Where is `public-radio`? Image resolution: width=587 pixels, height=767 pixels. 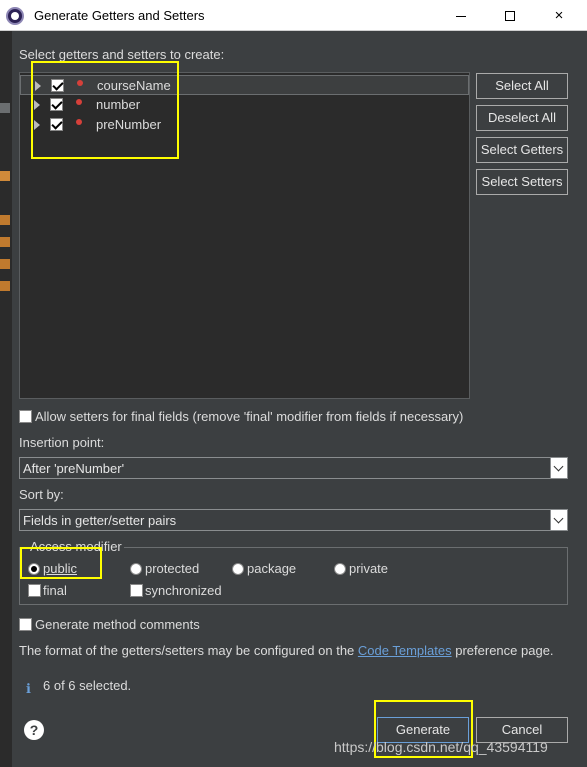
public-radio is located at coordinates (34, 569).